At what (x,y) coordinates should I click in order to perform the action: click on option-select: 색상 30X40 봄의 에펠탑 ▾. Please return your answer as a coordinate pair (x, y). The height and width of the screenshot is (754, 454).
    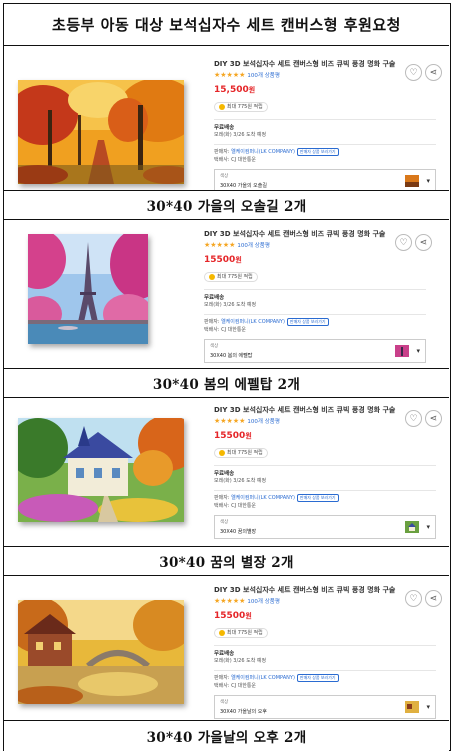
    Looking at the image, I should click on (315, 350).